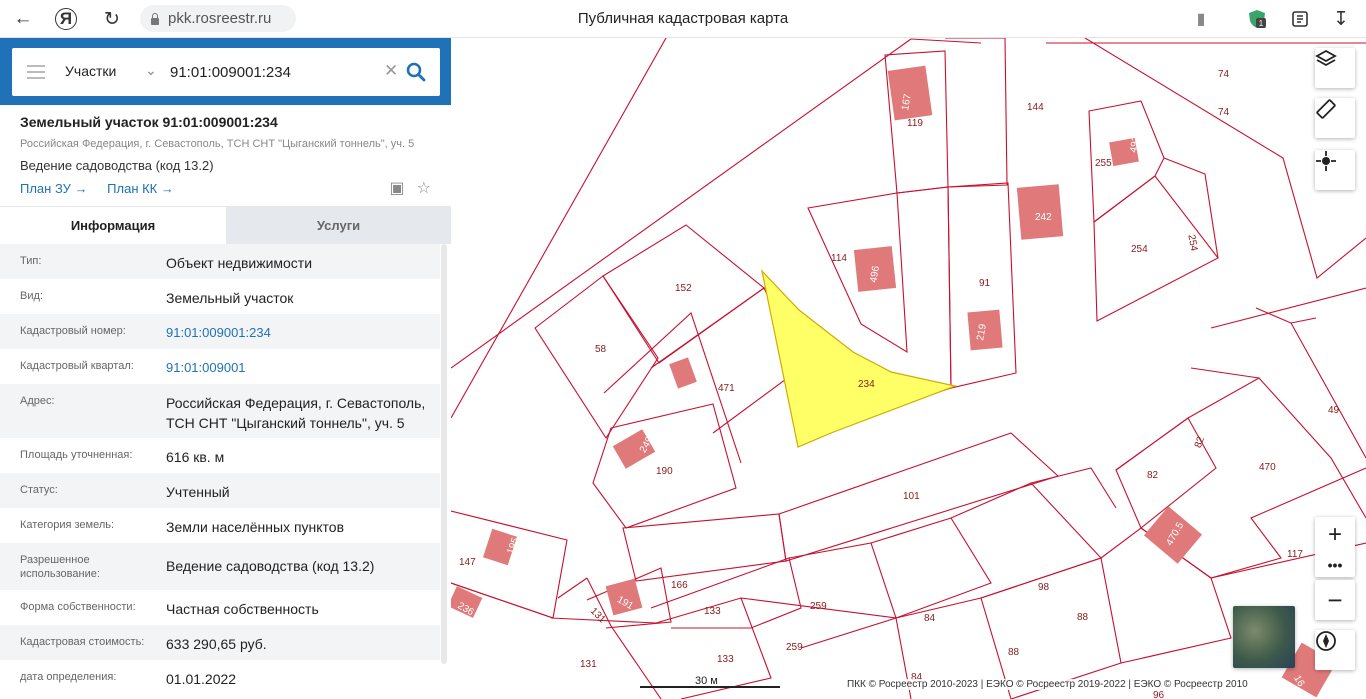  What do you see at coordinates (216, 644) in the screenshot?
I see `info-value: 633 290,65 руб.` at bounding box center [216, 644].